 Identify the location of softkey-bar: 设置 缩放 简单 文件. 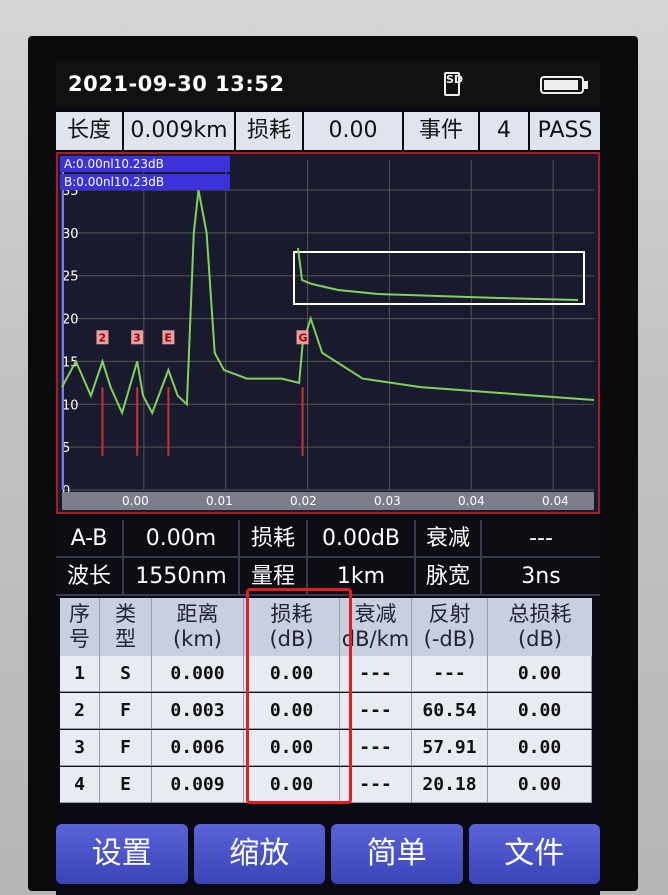
(328, 855).